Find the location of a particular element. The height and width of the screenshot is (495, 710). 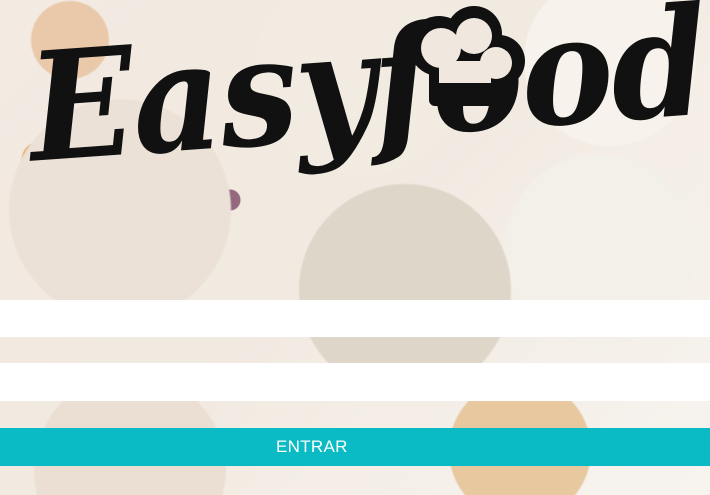

password-field is located at coordinates (355, 382).